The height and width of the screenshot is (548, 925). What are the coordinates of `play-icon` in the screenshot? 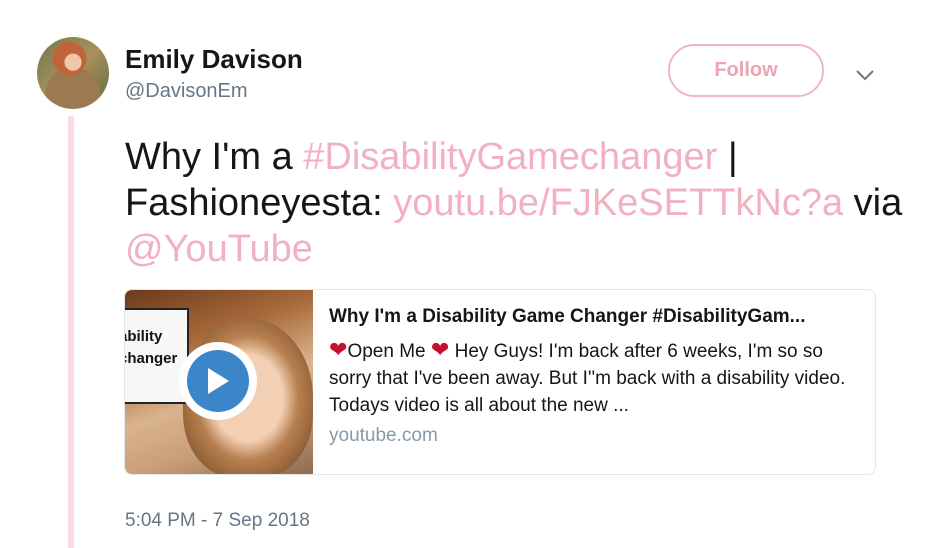 It's located at (218, 381).